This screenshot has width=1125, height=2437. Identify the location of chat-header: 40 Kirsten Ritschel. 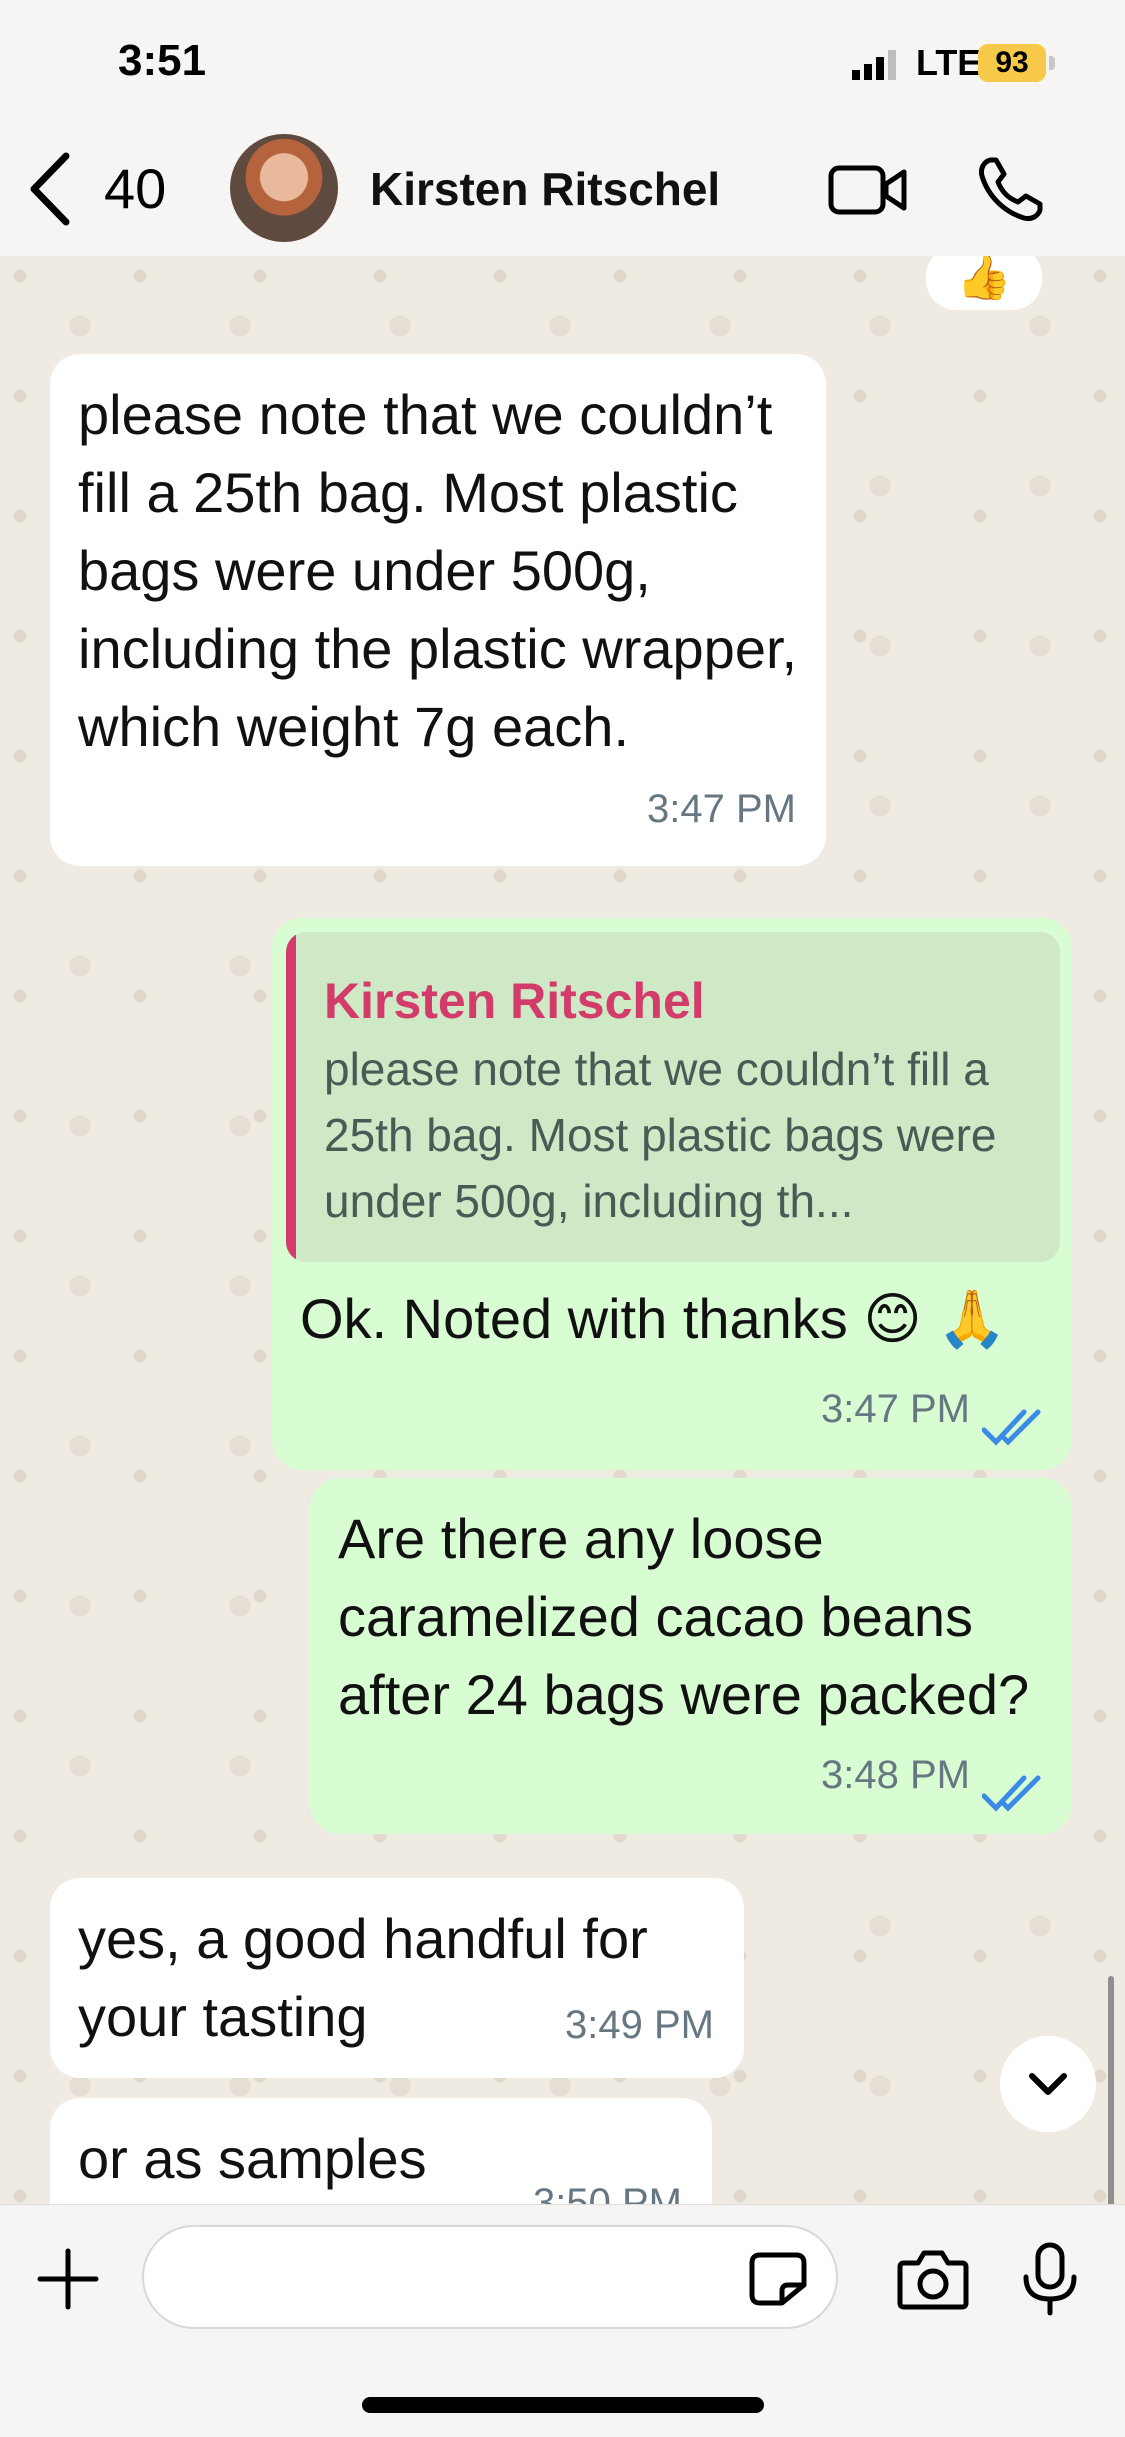
(562, 193).